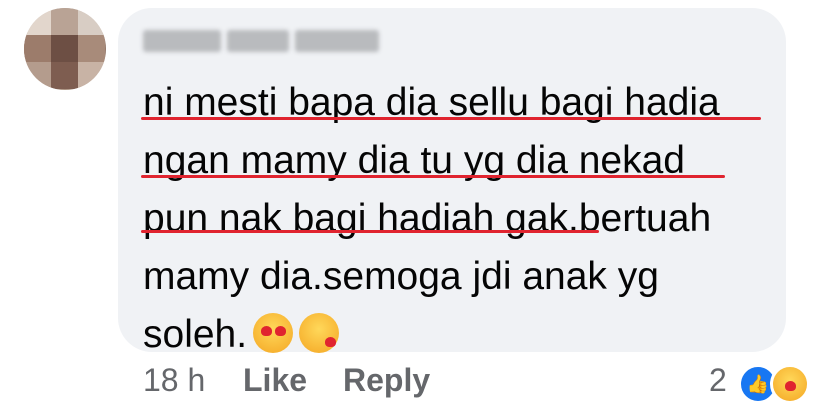 The width and height of the screenshot is (828, 410). I want to click on comment-line: pun nak bagi hadiah gak.bertuah, so click(427, 218).